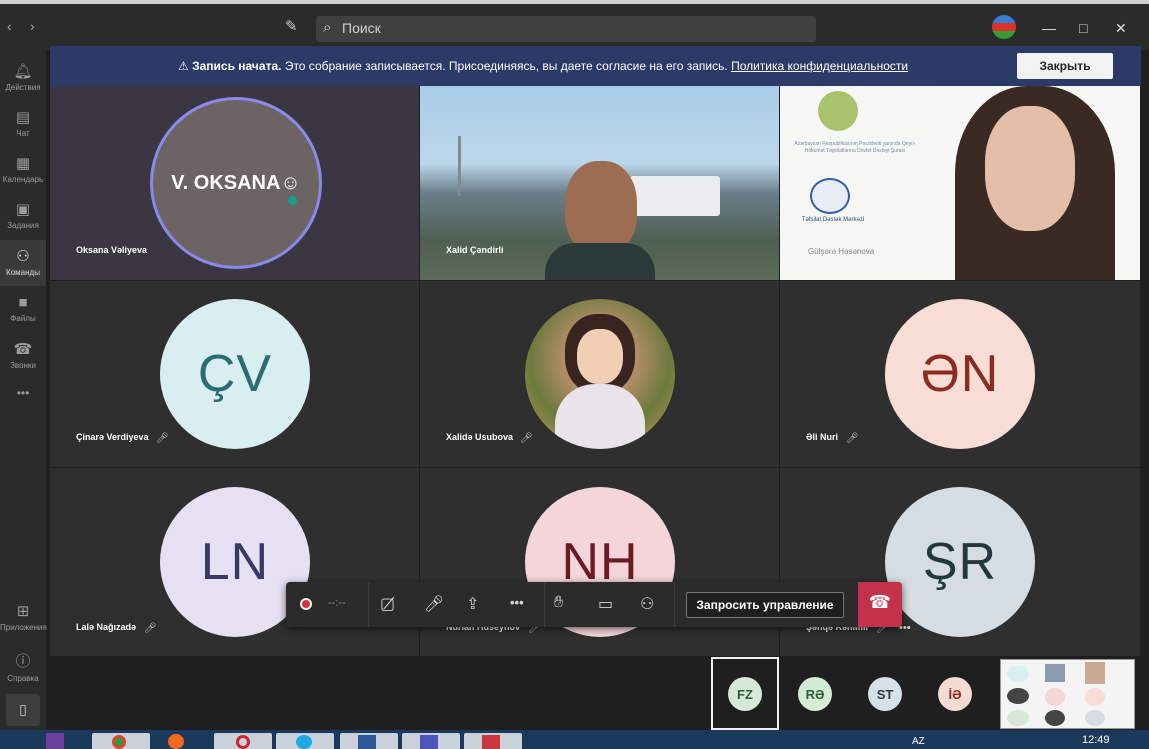  I want to click on chrome-icon, so click(119, 742).